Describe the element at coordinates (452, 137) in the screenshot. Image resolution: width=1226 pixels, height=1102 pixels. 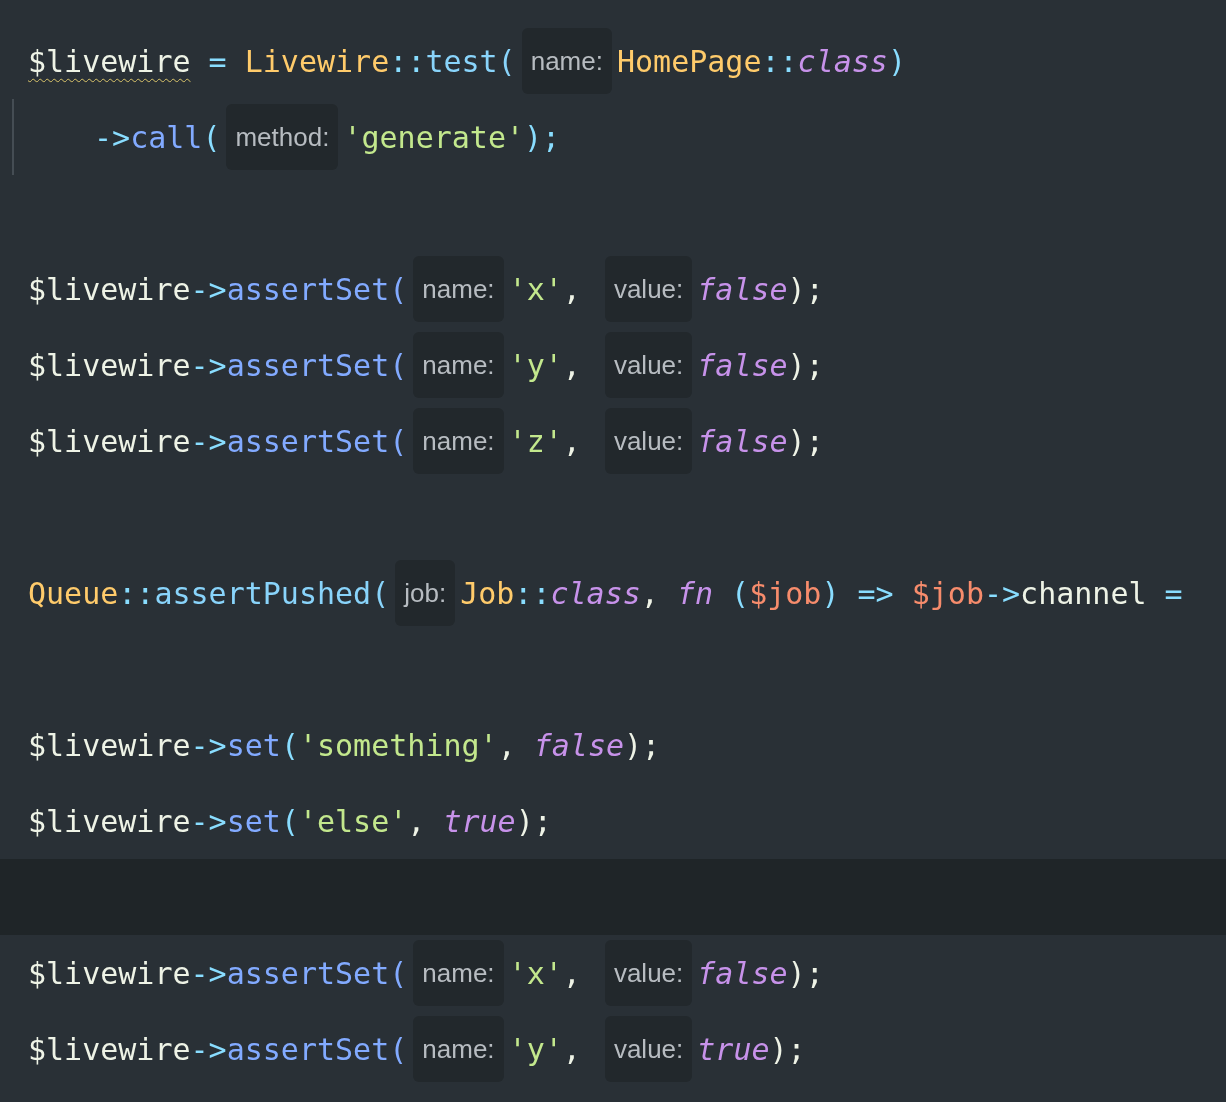
I see `code-text: 'generate');` at that location.